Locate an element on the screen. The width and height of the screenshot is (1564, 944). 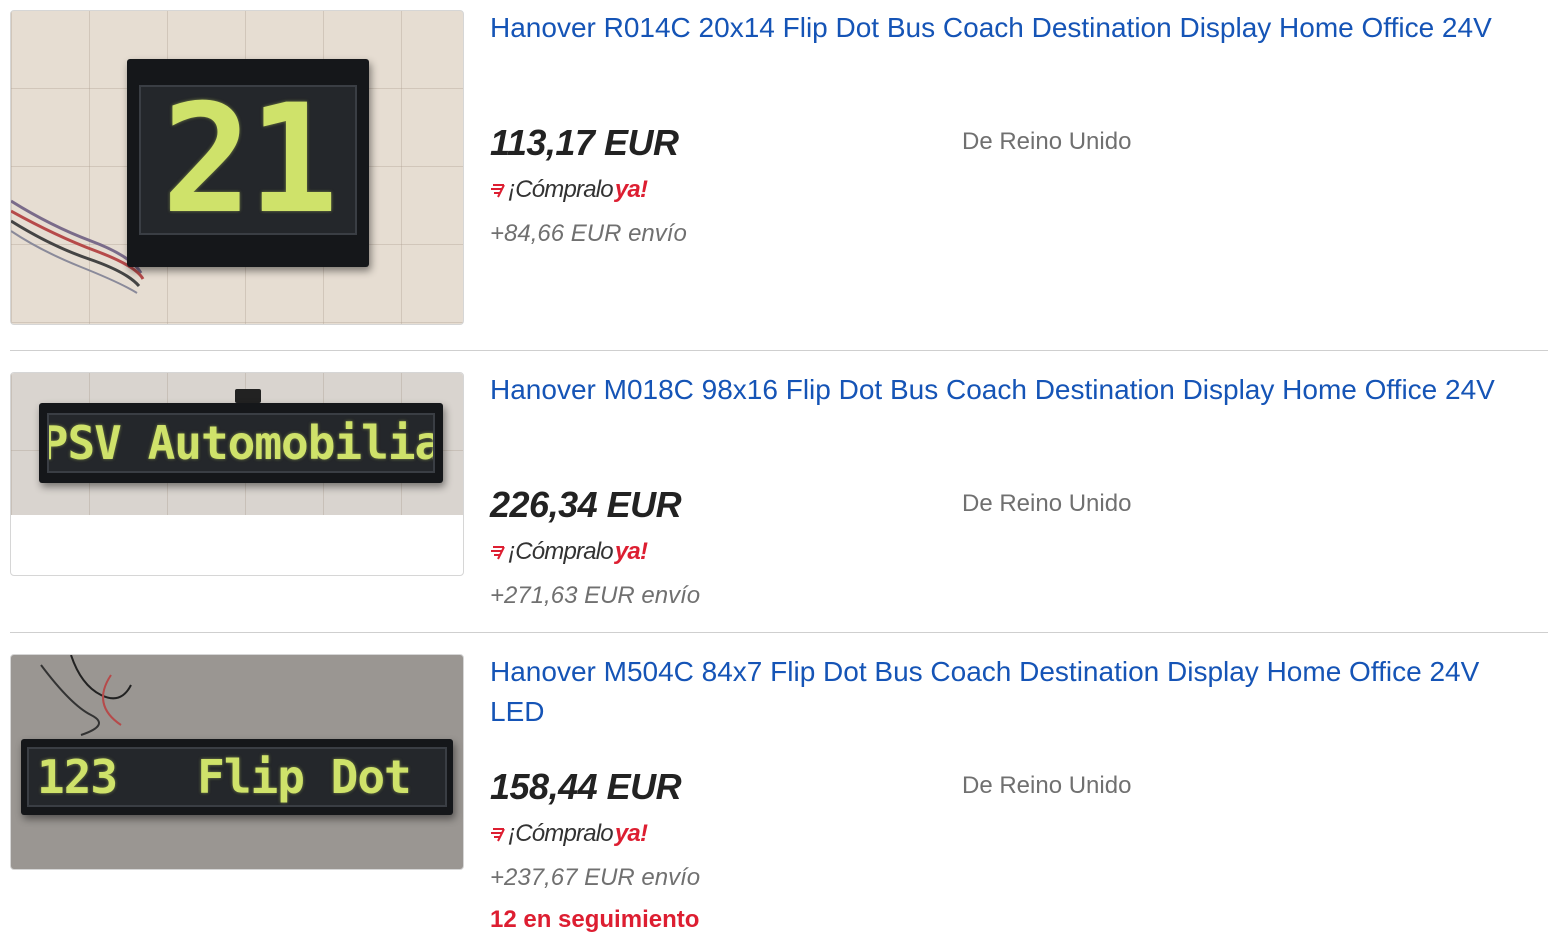
watchers-count: 12 en seguimiento is located at coordinates (595, 919).